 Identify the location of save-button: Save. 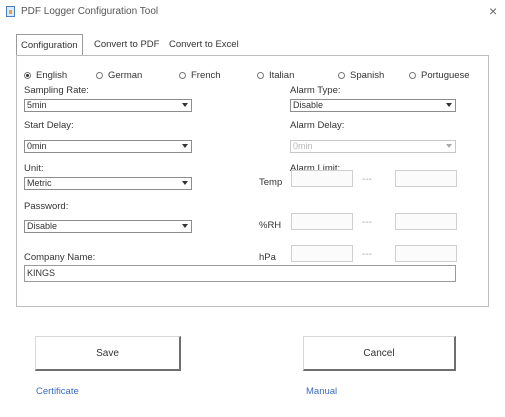
(108, 353).